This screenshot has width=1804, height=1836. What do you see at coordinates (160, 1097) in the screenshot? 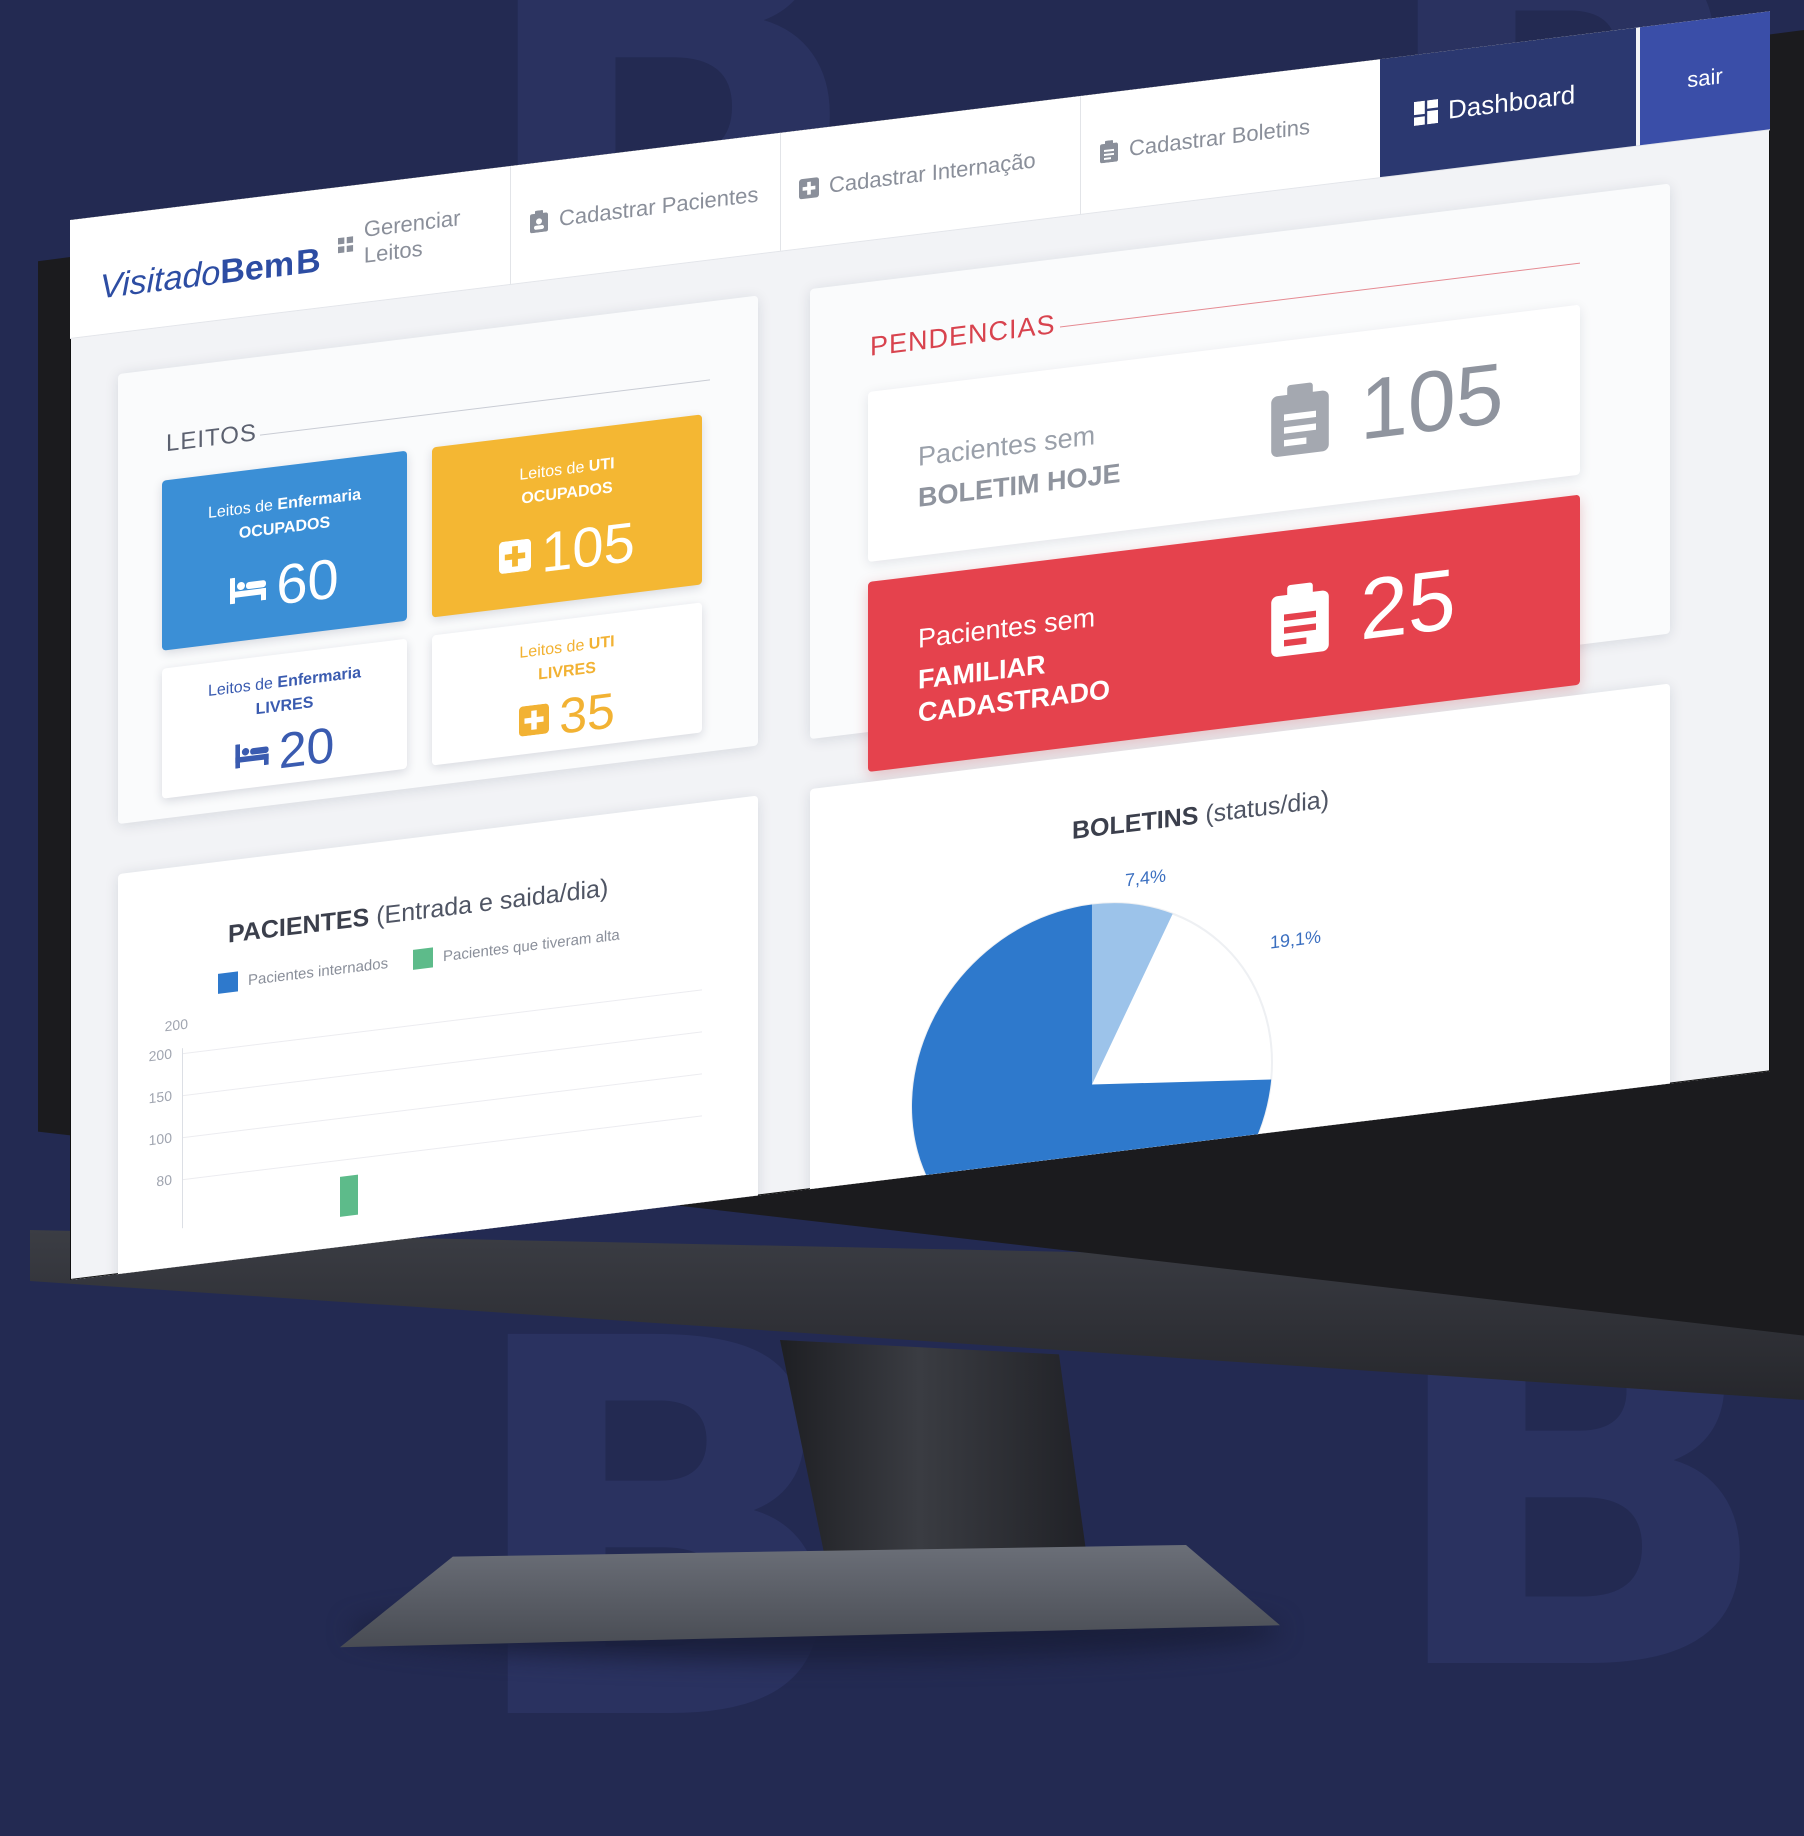
I see `y-tick-label: 150` at bounding box center [160, 1097].